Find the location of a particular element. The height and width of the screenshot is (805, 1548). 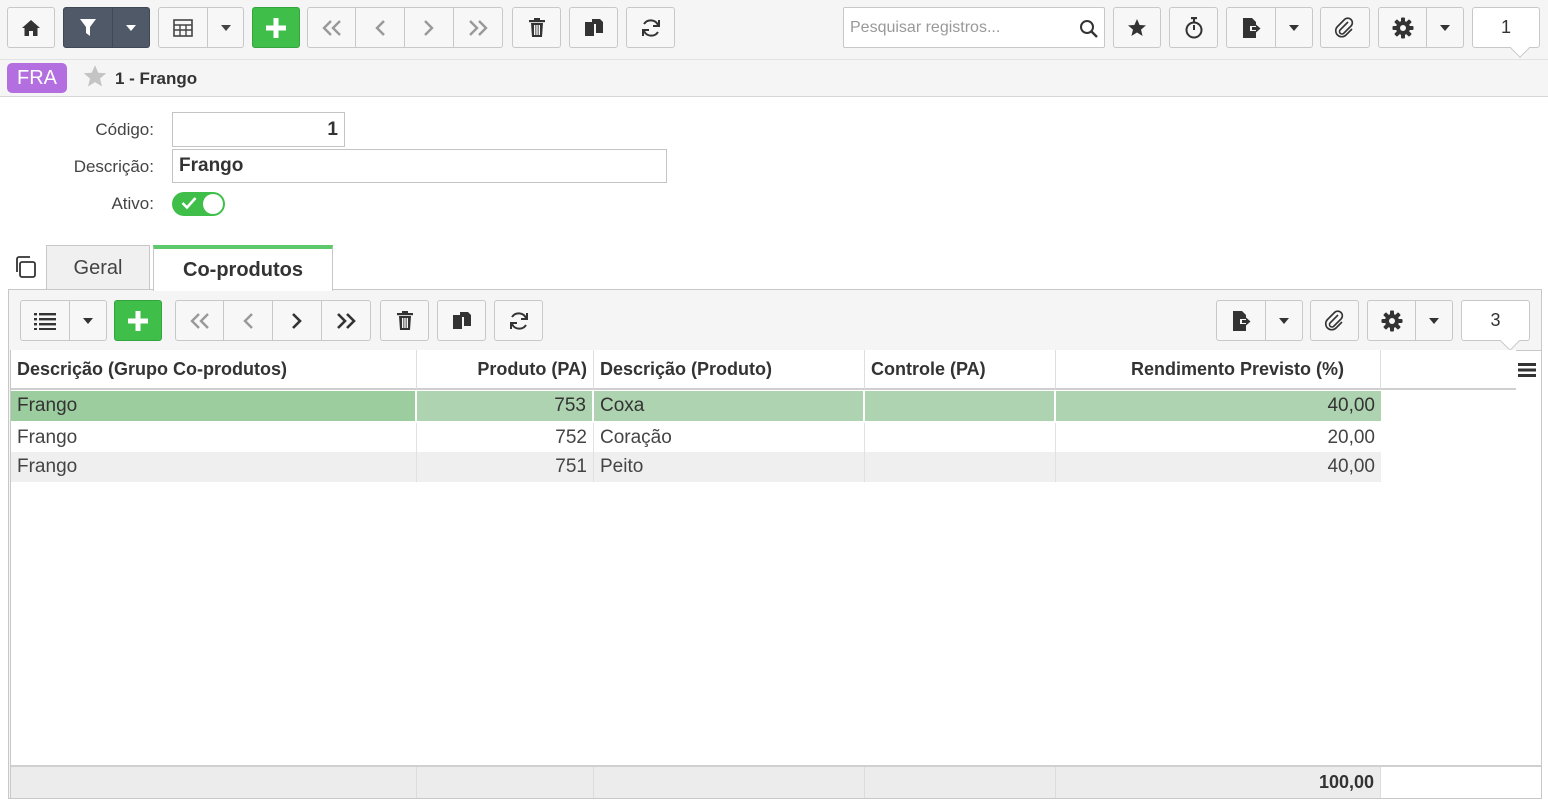

entity-badge: FRA is located at coordinates (37, 78).